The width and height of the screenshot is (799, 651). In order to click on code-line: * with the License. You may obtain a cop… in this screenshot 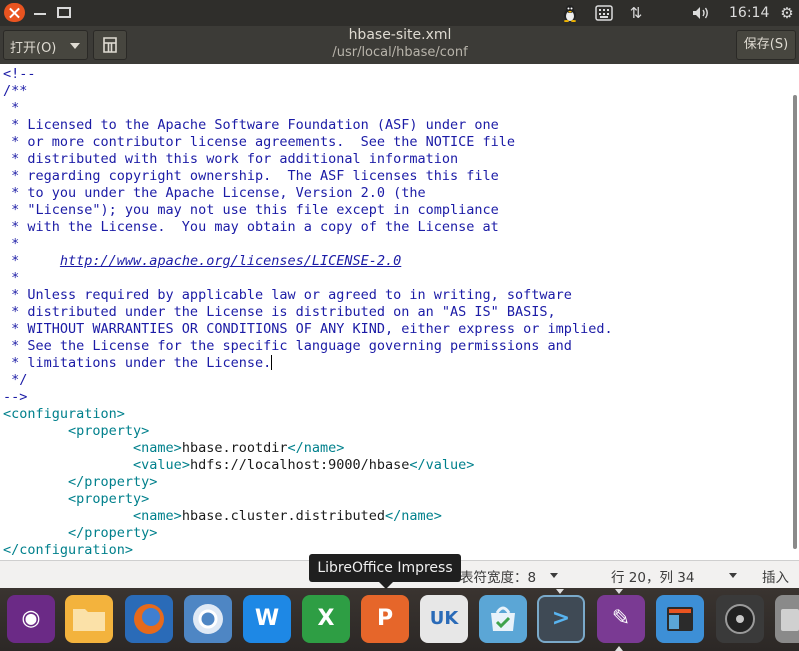, I will do `click(308, 227)`.